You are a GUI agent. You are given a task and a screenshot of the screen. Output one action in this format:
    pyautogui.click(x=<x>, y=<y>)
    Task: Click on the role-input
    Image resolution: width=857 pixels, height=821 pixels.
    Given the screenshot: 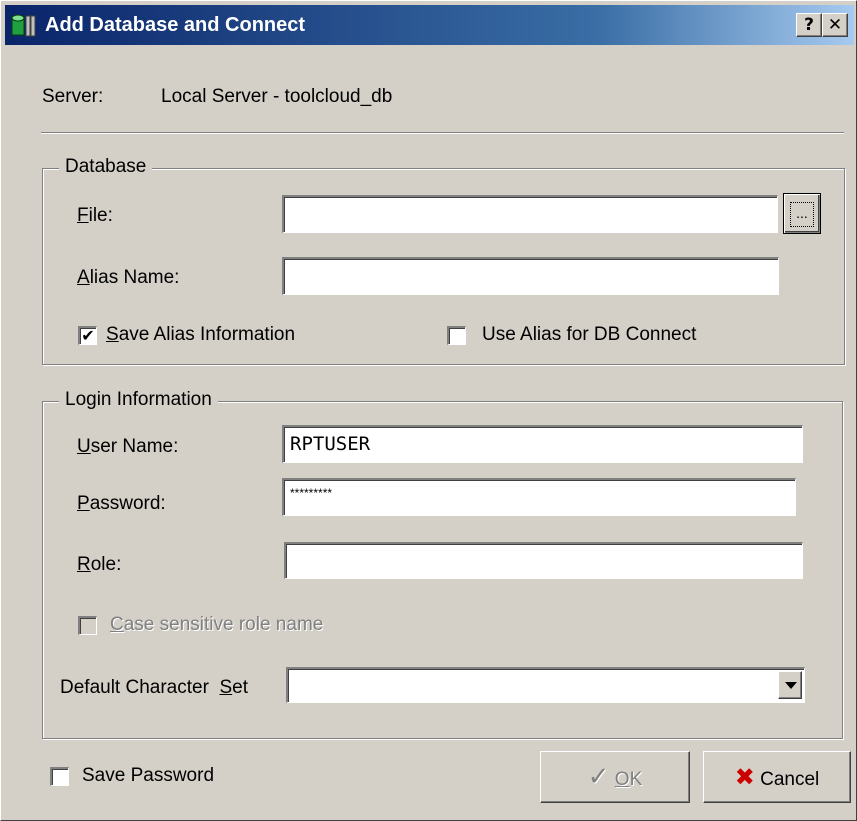 What is the action you would take?
    pyautogui.click(x=543, y=560)
    